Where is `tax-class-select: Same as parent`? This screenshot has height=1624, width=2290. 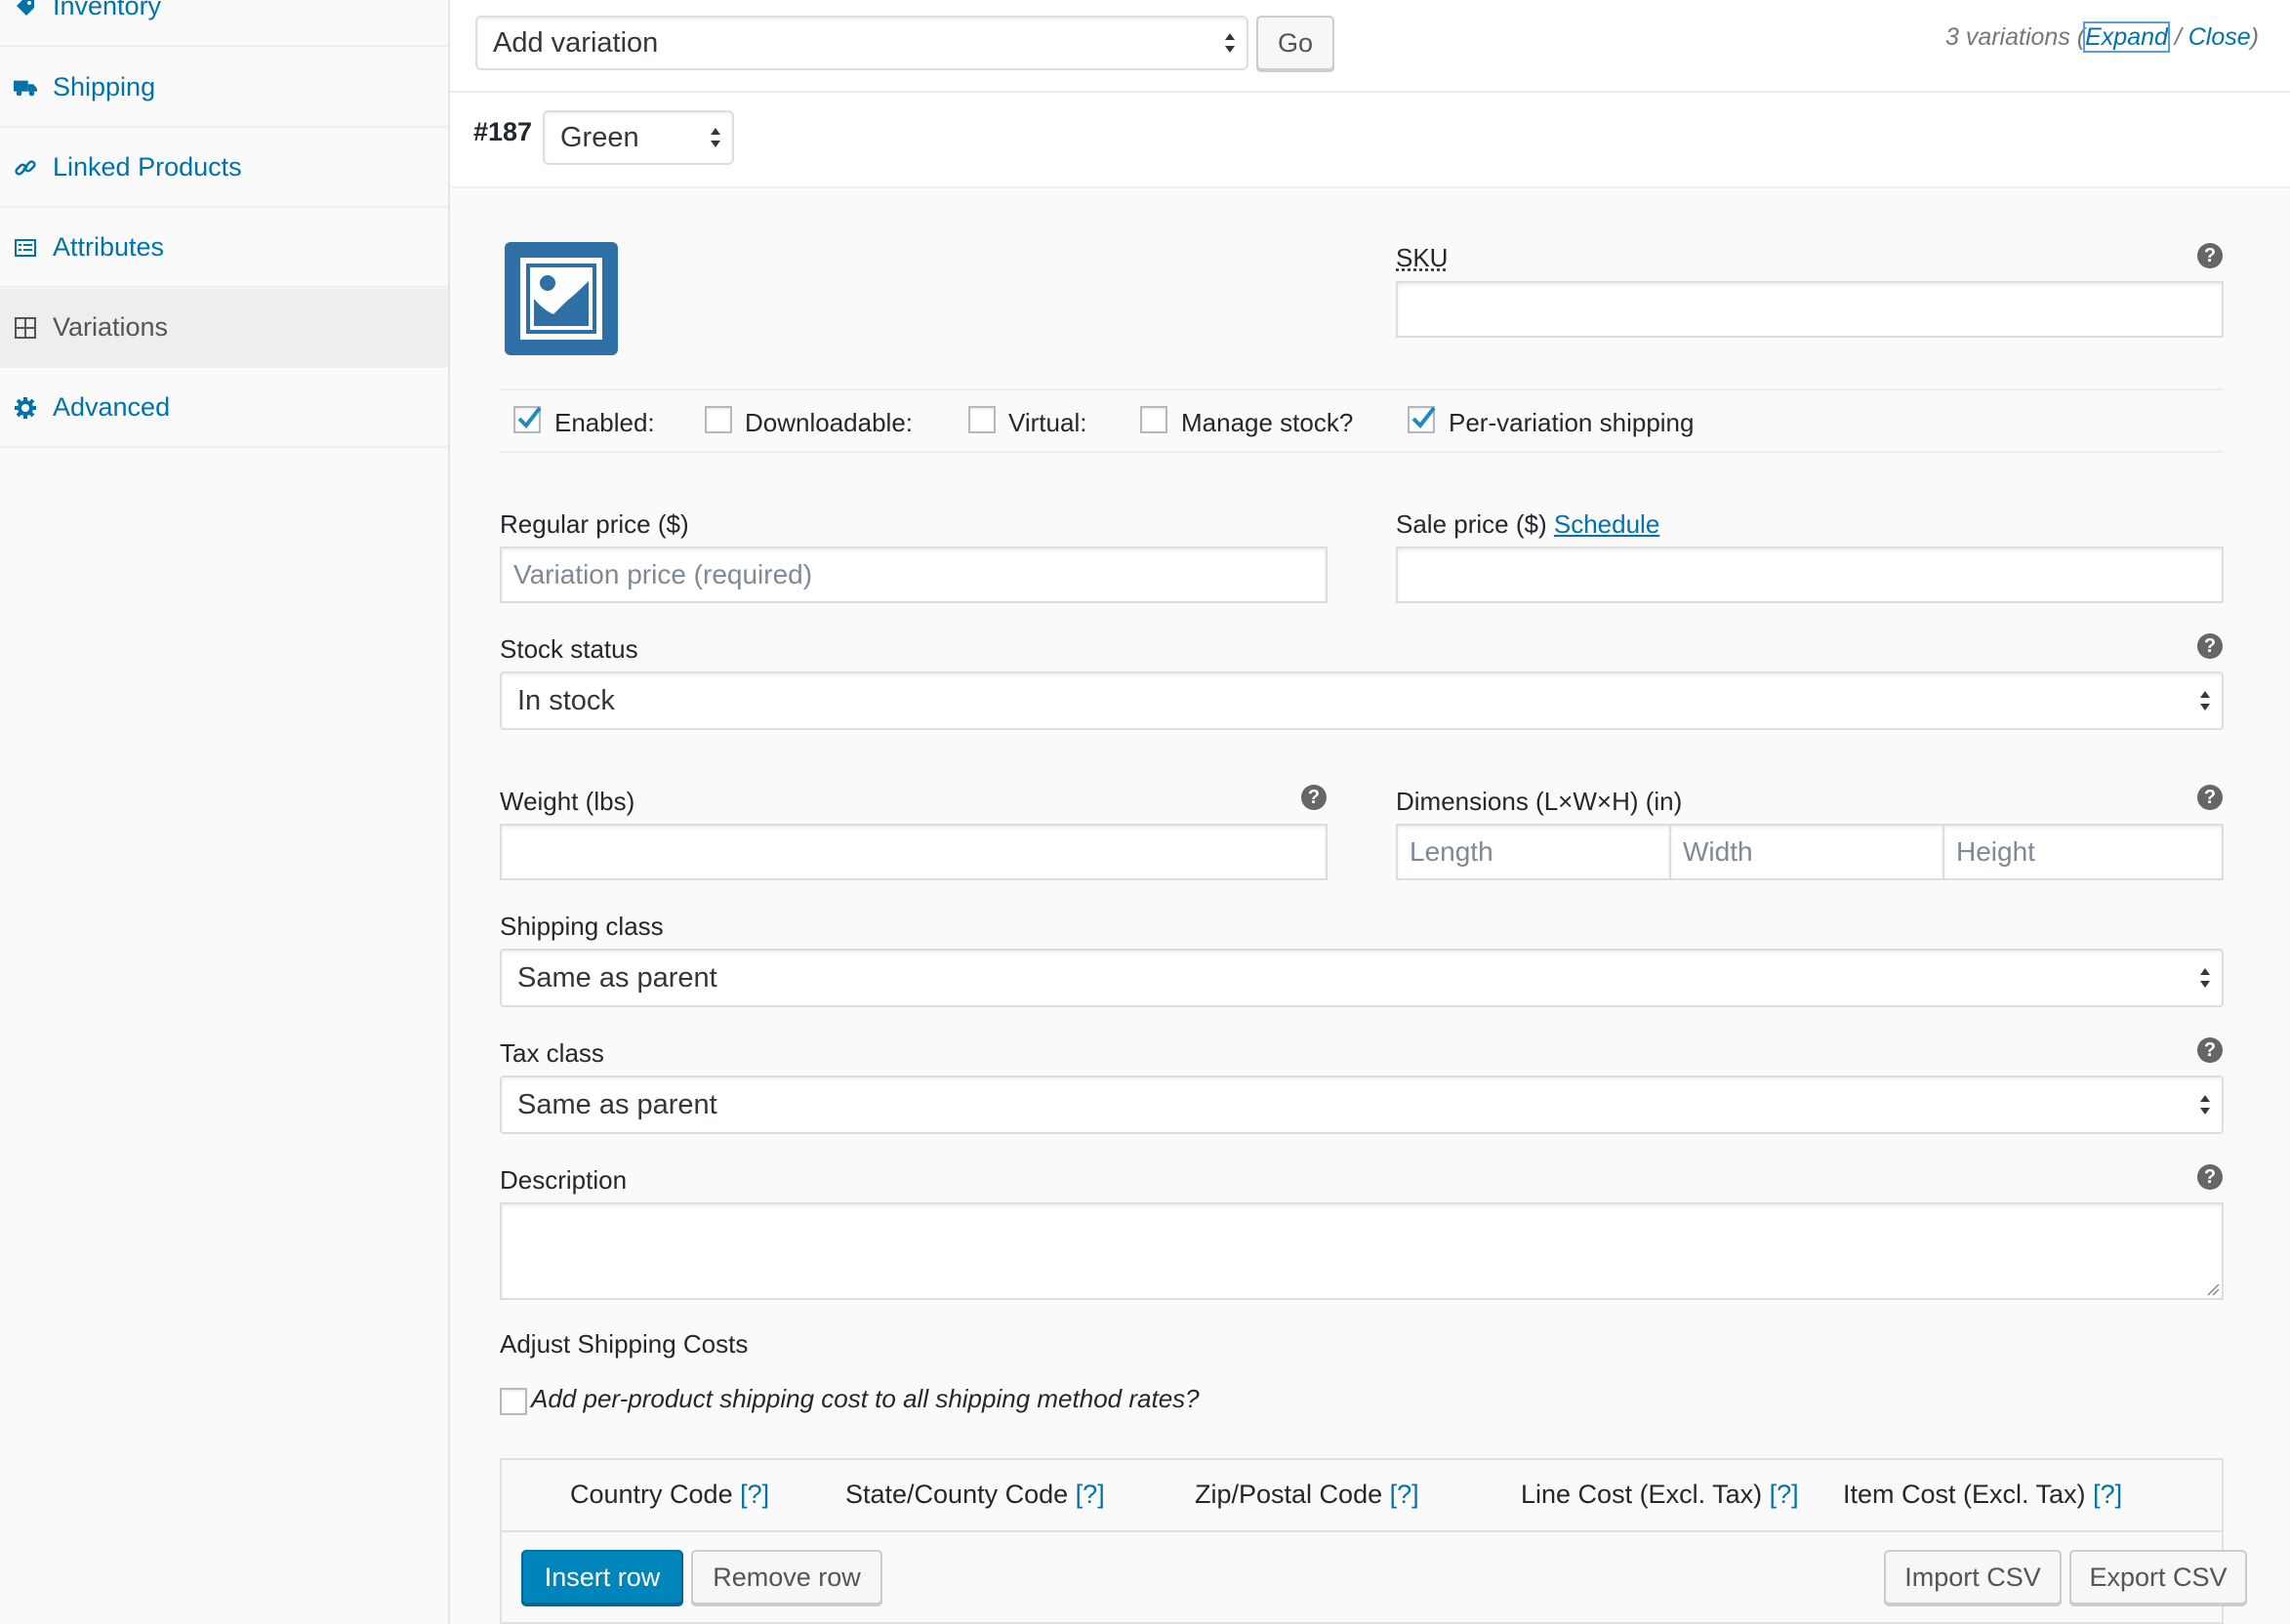 tax-class-select: Same as parent is located at coordinates (1362, 1105).